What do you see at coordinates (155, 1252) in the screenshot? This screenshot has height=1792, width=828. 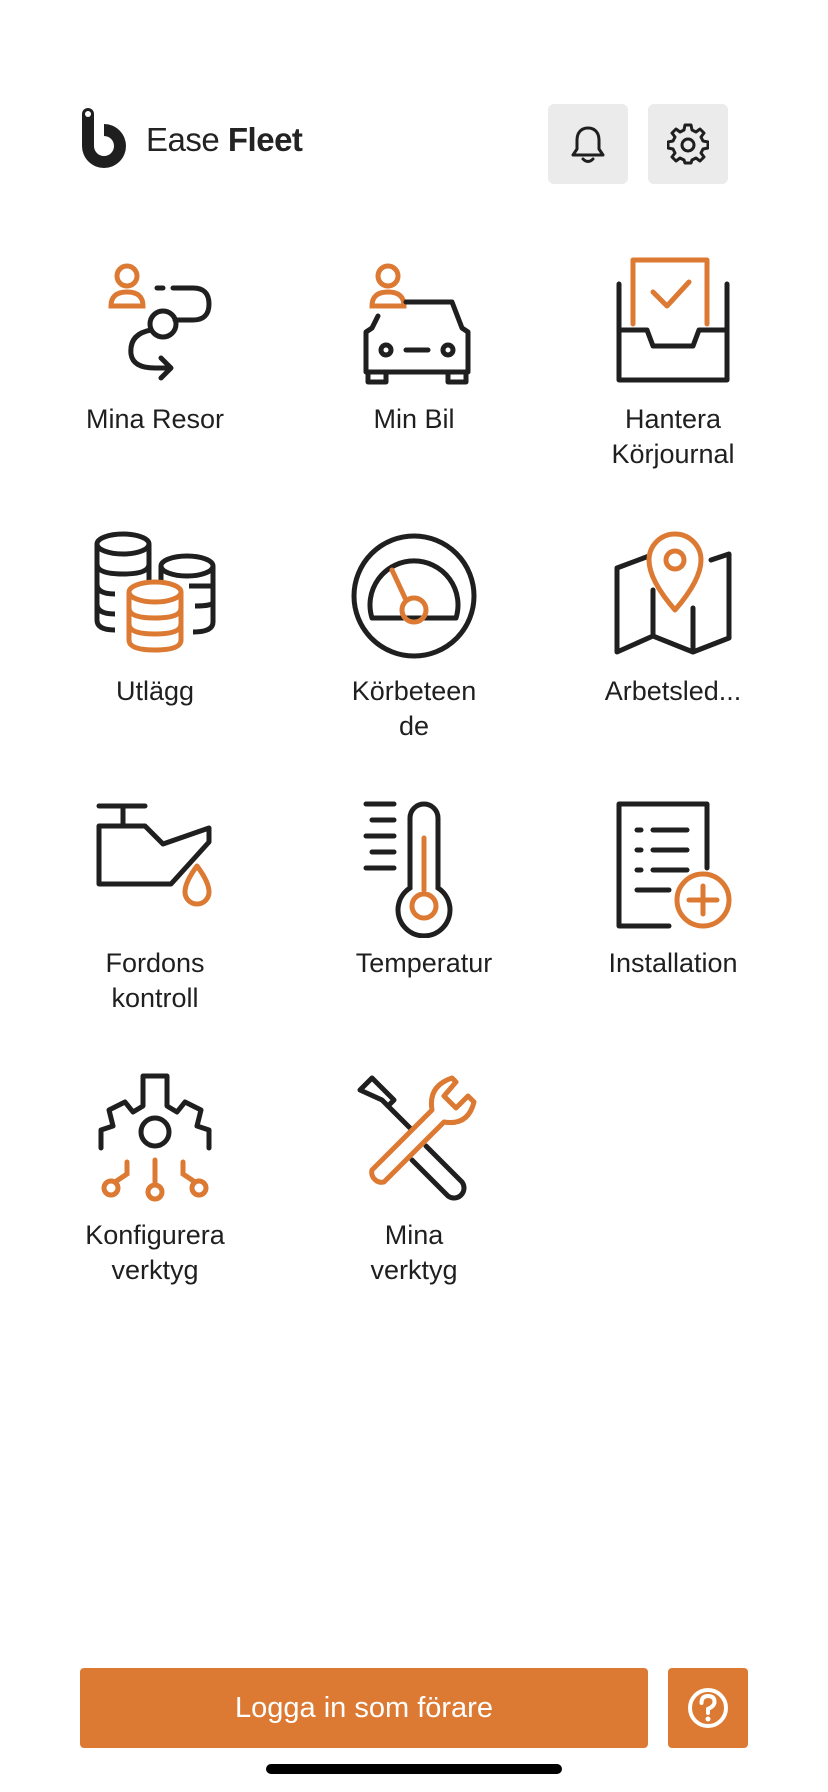 I see `tile-label: Konfigurera verktyg` at bounding box center [155, 1252].